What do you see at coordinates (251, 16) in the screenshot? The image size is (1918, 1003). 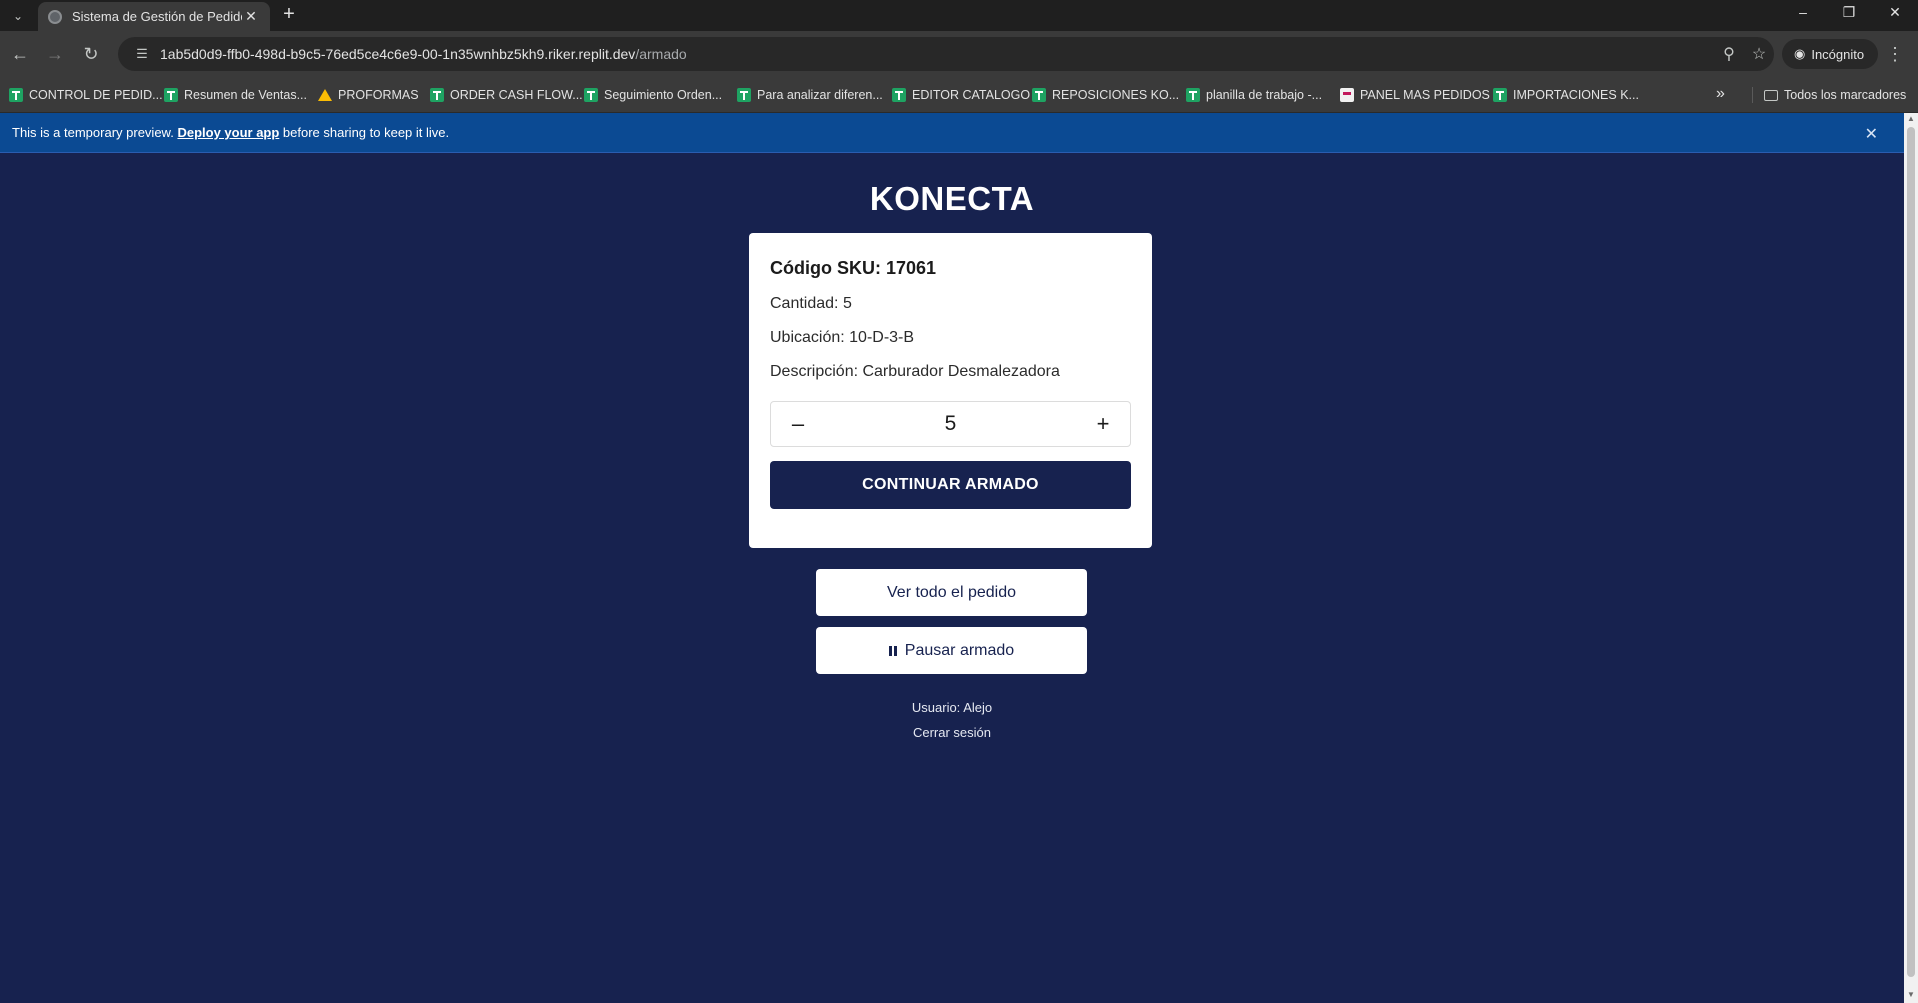 I see `close-tab-icon: ✕` at bounding box center [251, 16].